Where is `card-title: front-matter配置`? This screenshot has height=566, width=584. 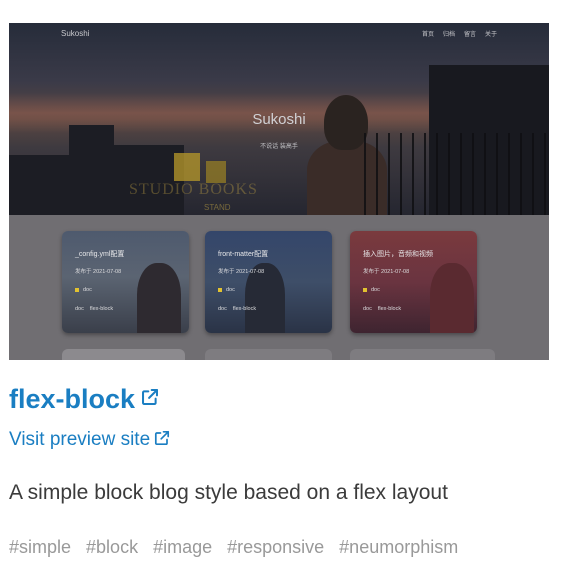
card-title: front-matter配置 is located at coordinates (243, 254).